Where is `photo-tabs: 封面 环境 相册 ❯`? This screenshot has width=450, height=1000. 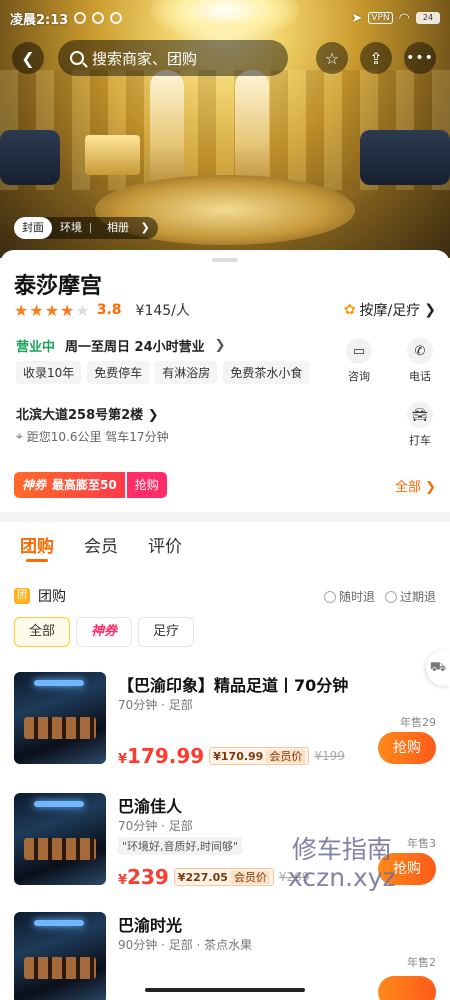
photo-tabs: 封面 环境 相册 ❯ is located at coordinates (86, 228).